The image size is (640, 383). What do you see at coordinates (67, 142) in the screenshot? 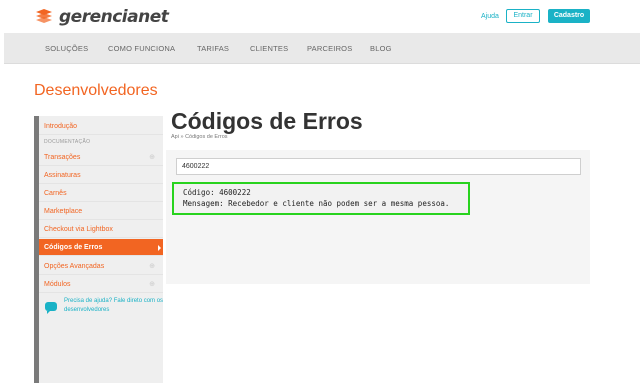
I see `sidebar-section-label: DOCUMENTAÇÃO` at bounding box center [67, 142].